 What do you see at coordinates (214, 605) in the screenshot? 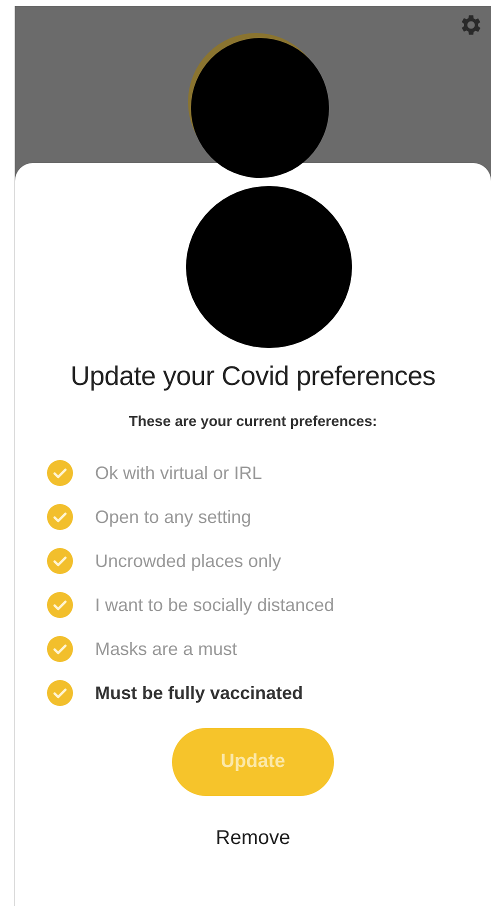
I see `preference-label: I want to be socially distanced` at bounding box center [214, 605].